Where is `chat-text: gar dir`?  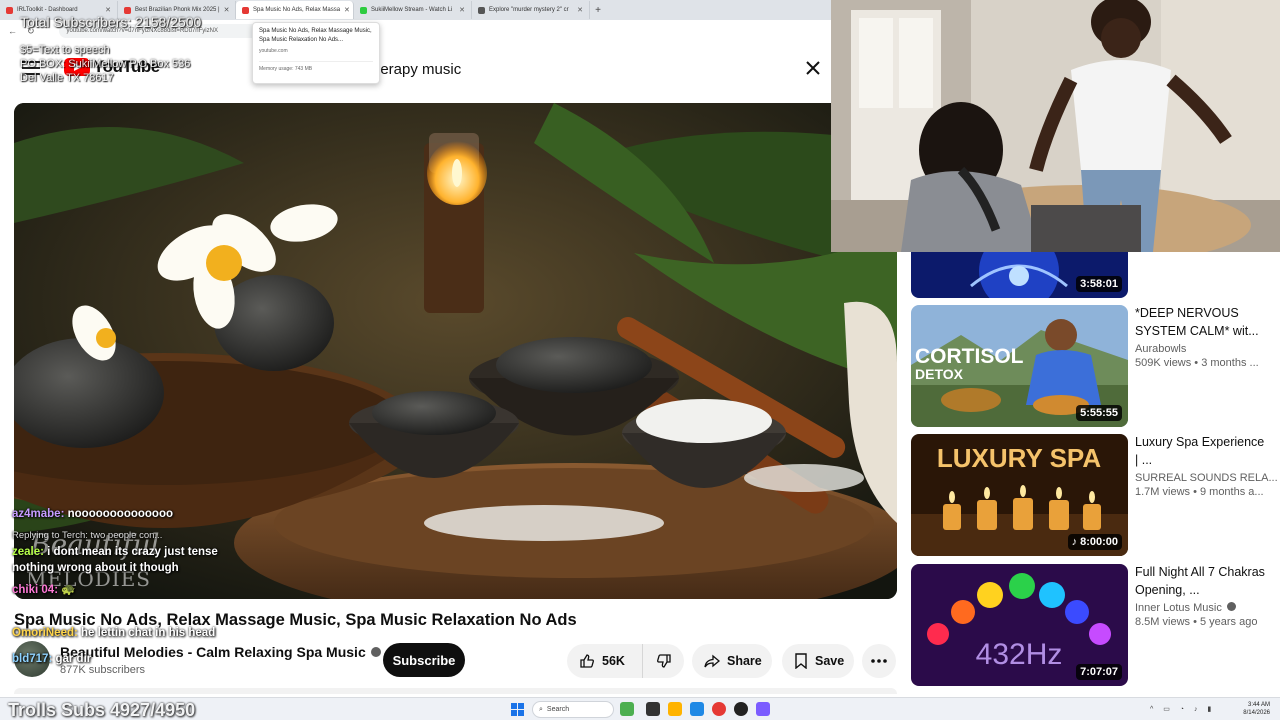 chat-text: gar dir is located at coordinates (73, 659).